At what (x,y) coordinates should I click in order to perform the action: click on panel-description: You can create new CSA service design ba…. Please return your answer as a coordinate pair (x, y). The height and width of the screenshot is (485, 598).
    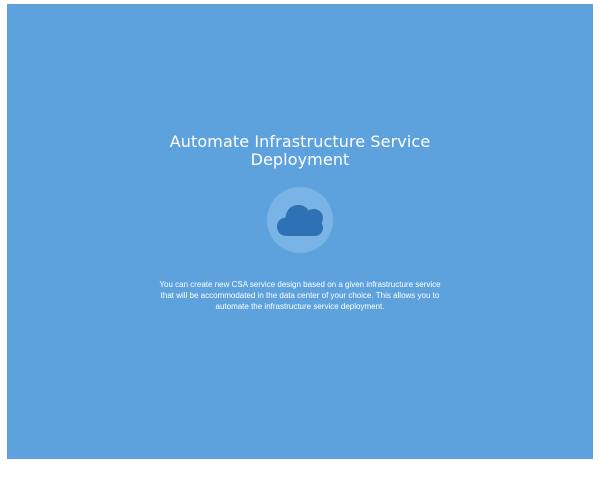
    Looking at the image, I should click on (300, 295).